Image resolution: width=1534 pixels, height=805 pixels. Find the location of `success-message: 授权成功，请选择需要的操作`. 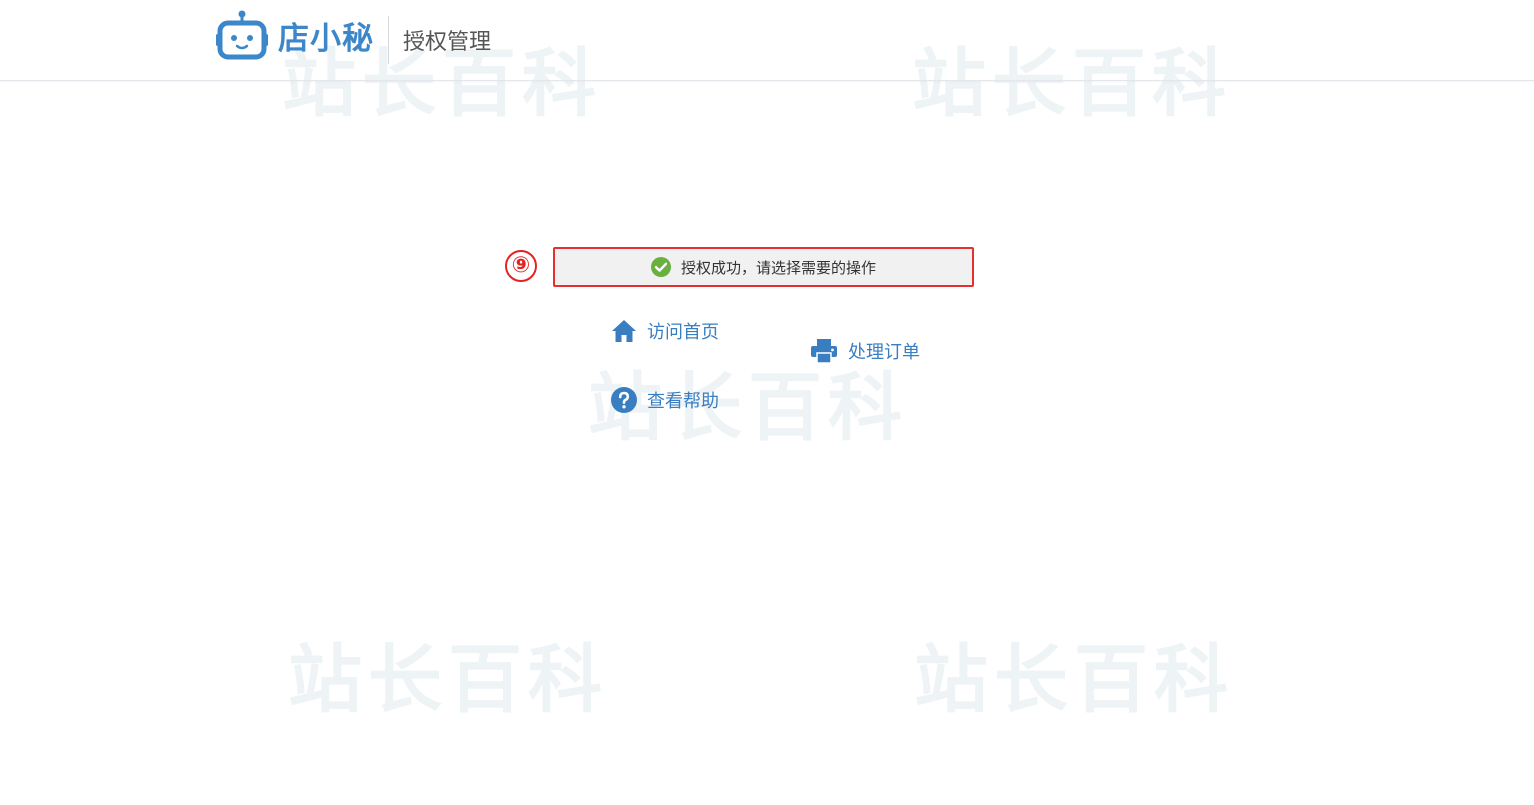

success-message: 授权成功，请选择需要的操作 is located at coordinates (778, 267).